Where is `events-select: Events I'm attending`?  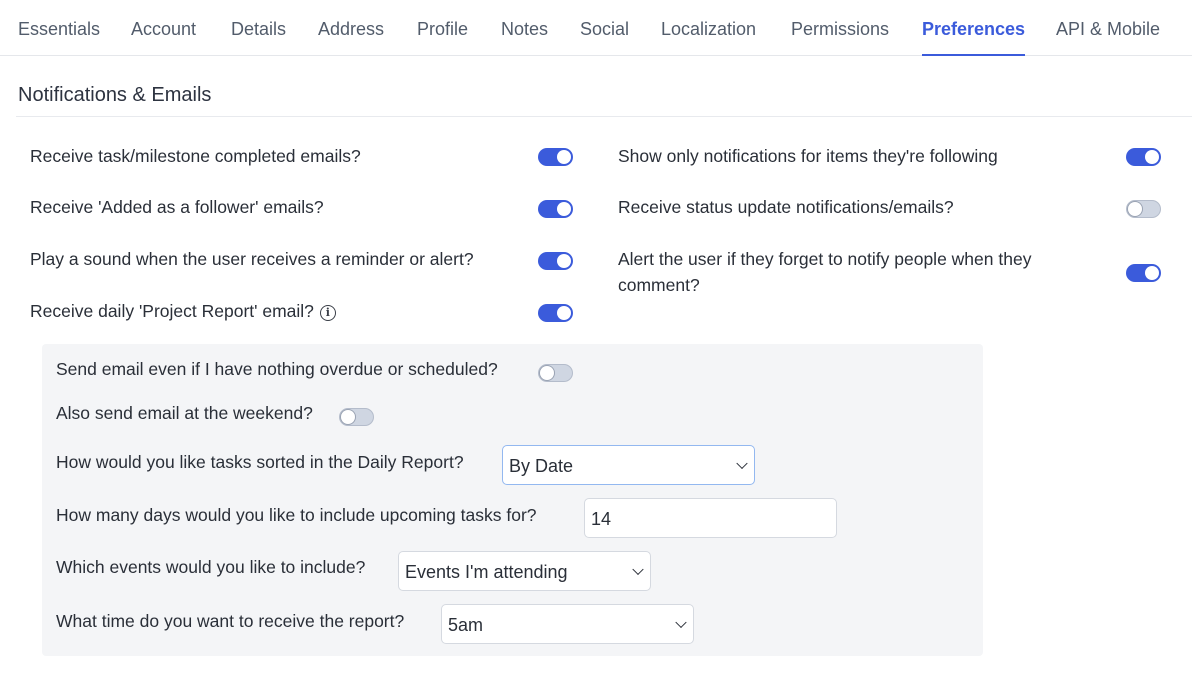
events-select: Events I'm attending is located at coordinates (524, 571).